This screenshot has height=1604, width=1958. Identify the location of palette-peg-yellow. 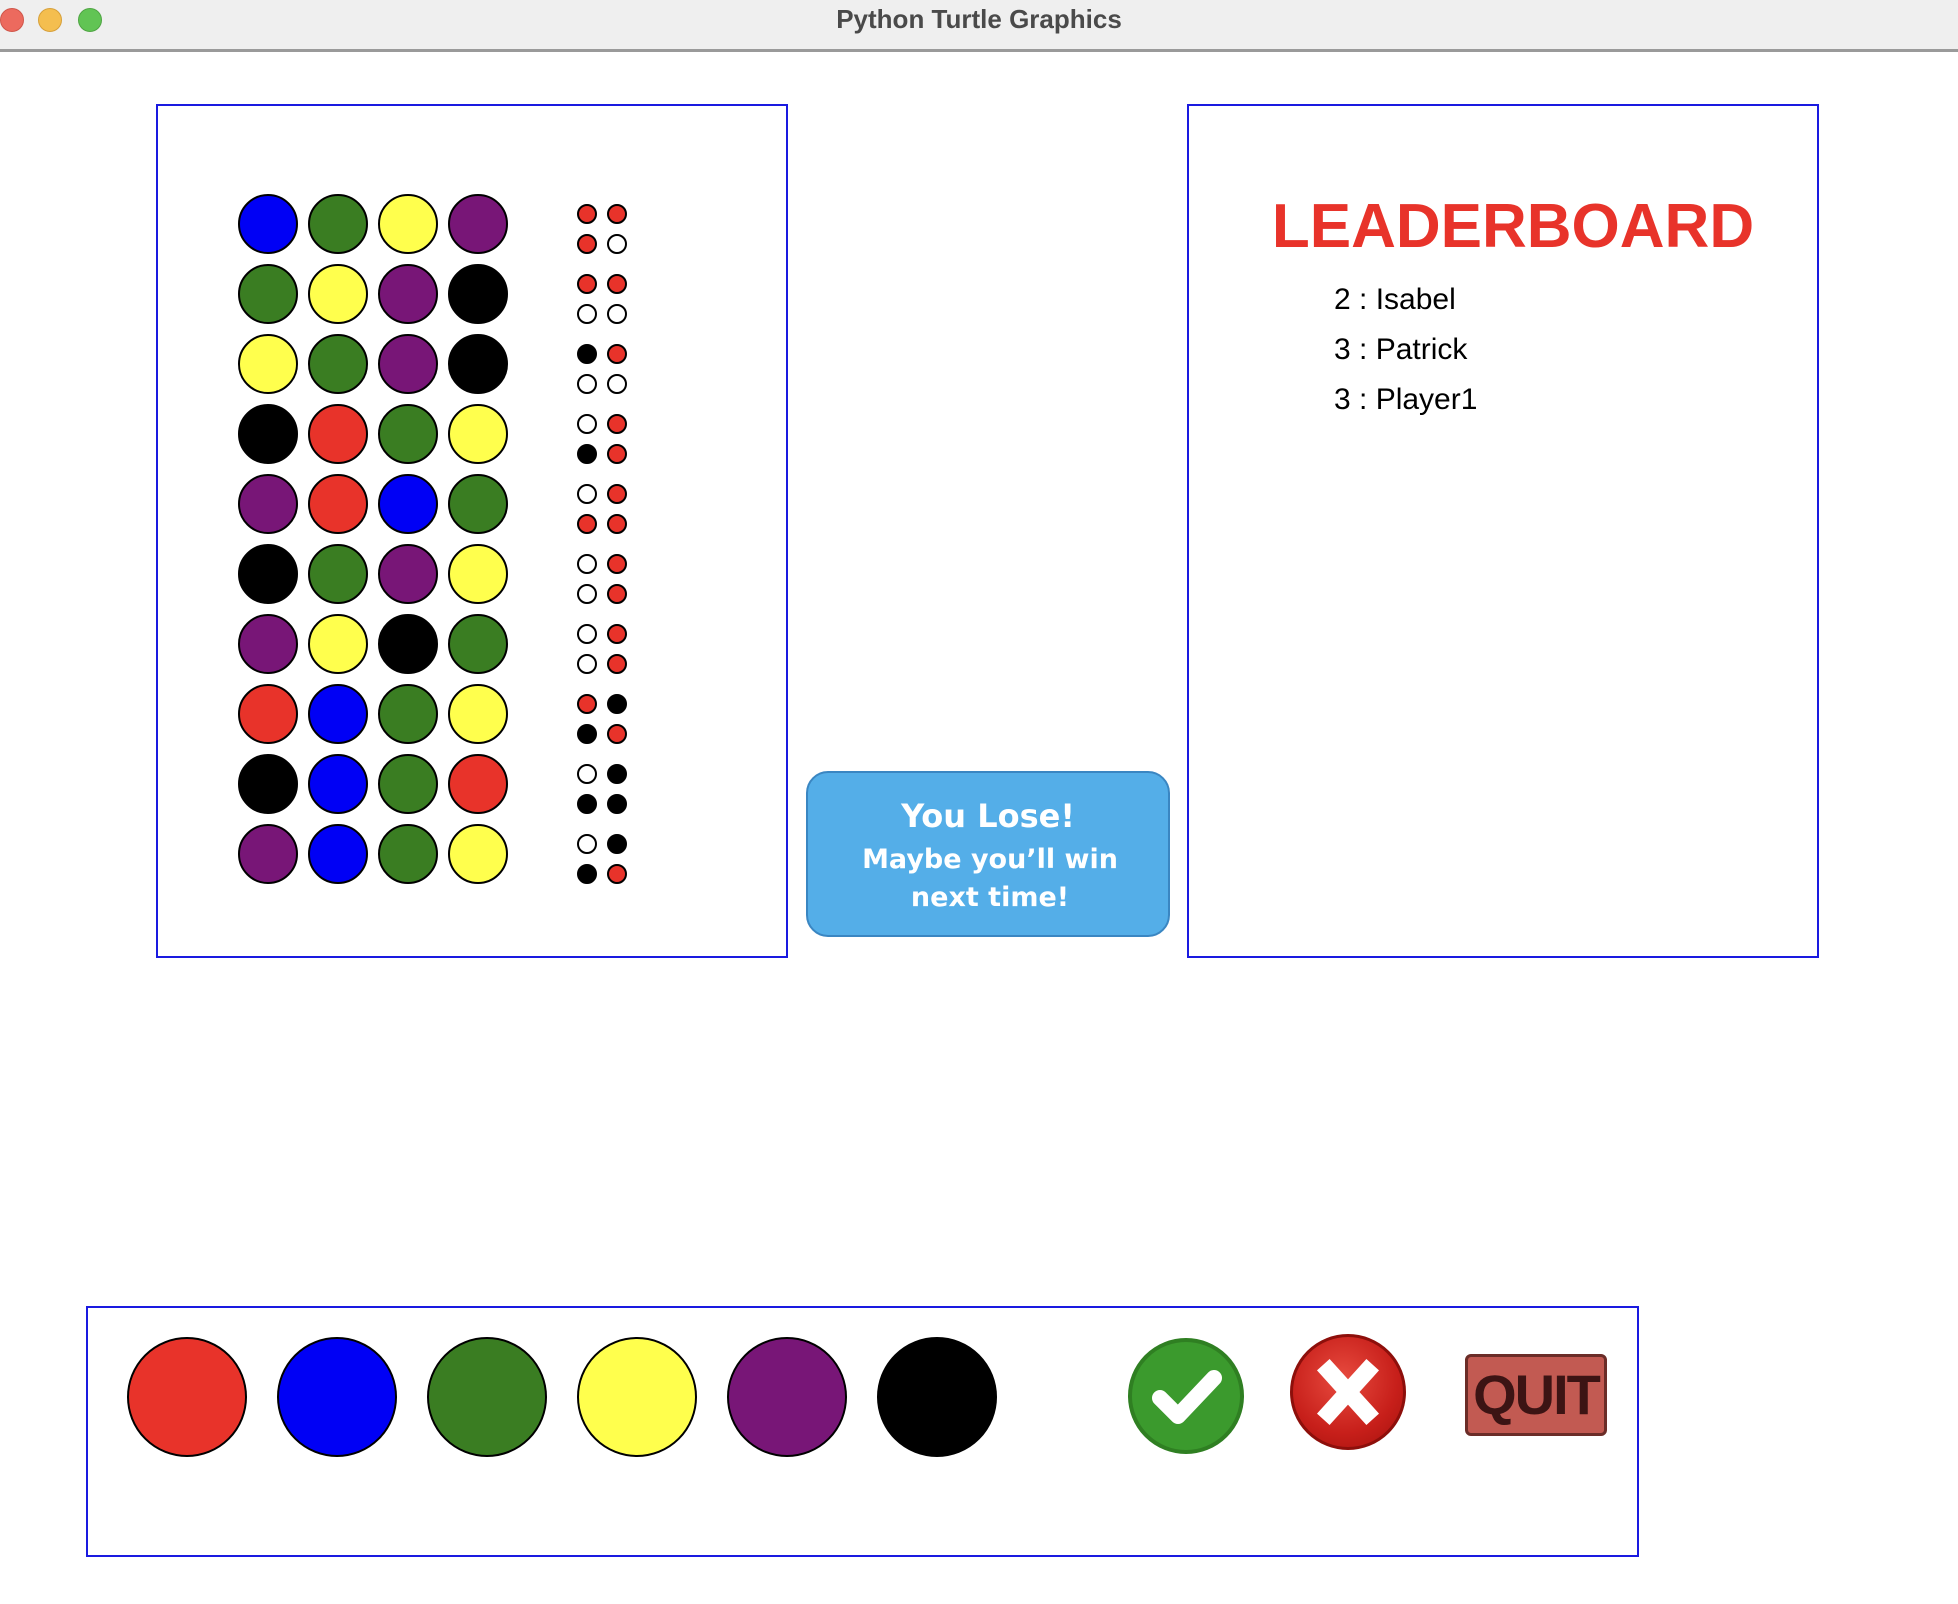
(637, 1397).